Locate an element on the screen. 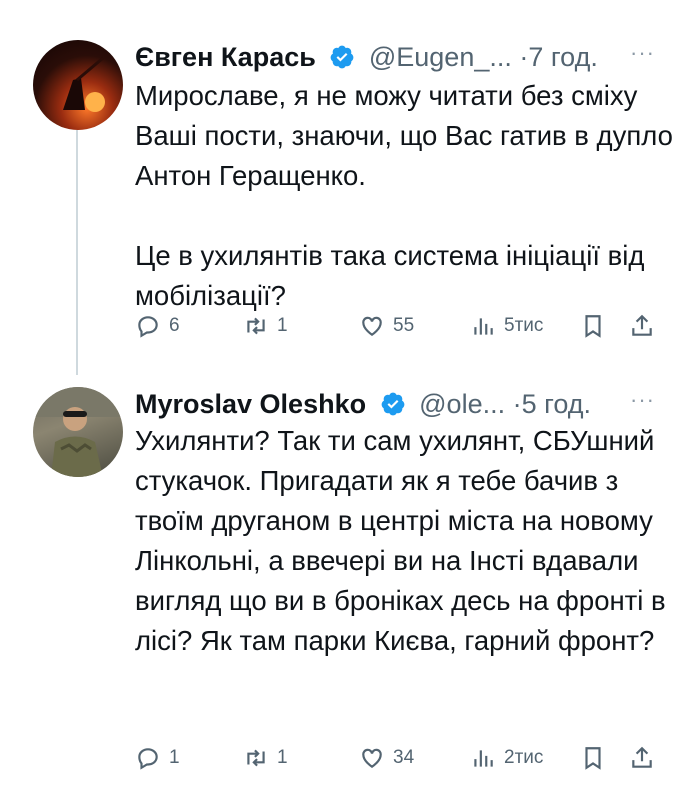 The width and height of the screenshot is (693, 800). tweet-actions: 6 1 55 5тис is located at coordinates (395, 330).